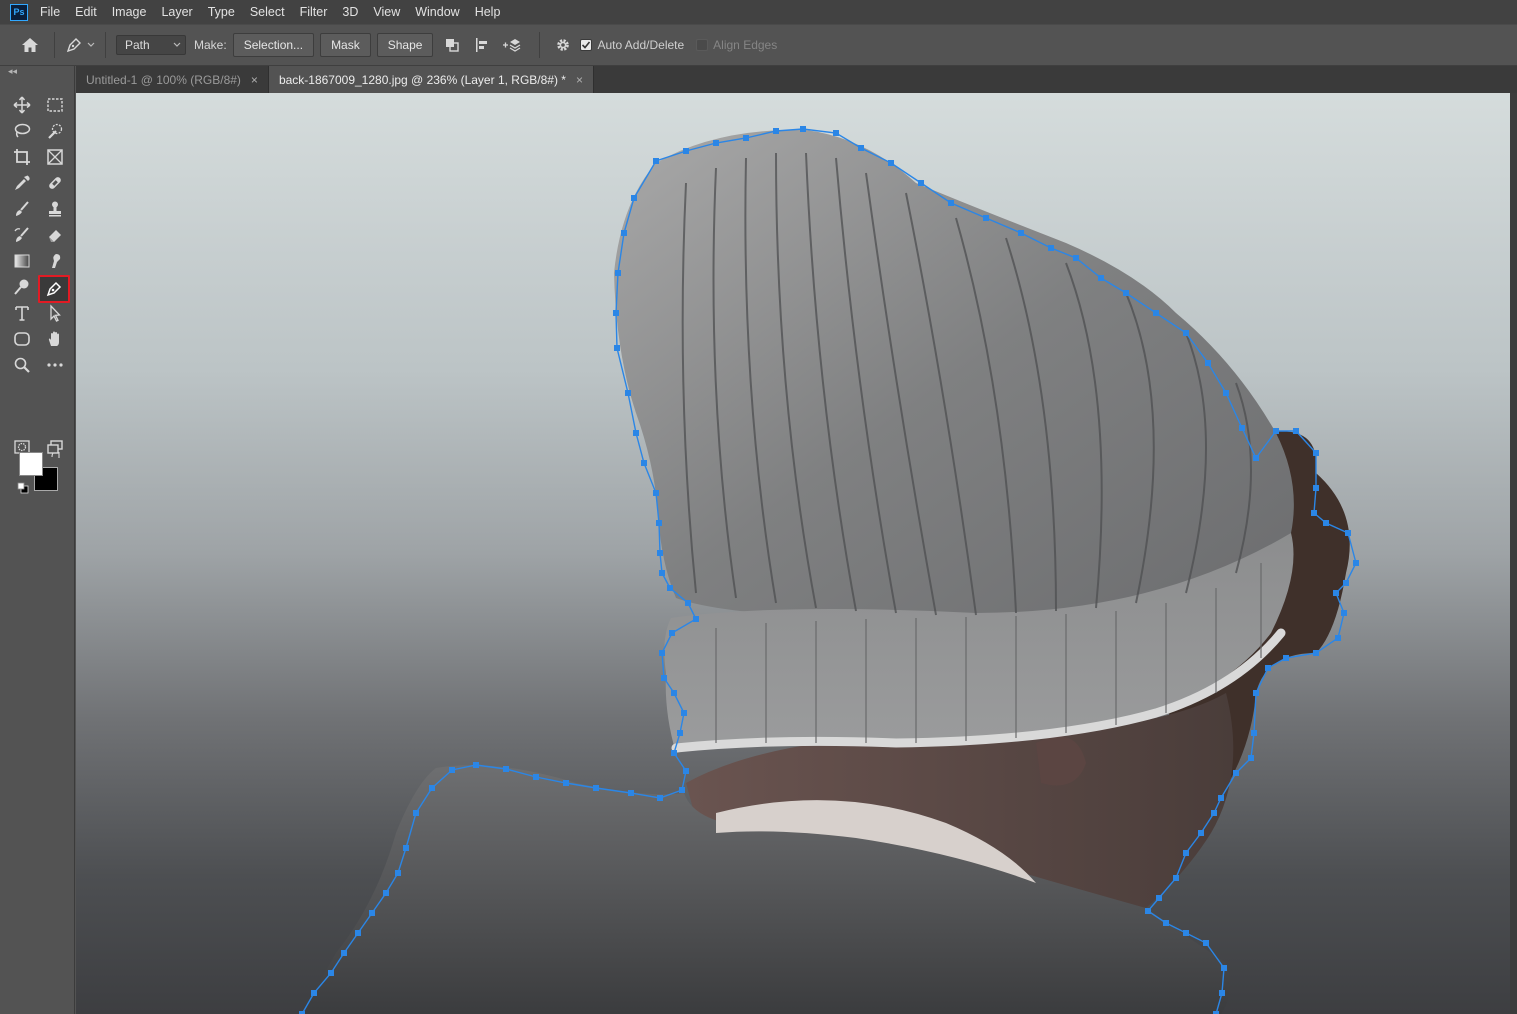  What do you see at coordinates (267, 12) in the screenshot?
I see `menu-select: Select` at bounding box center [267, 12].